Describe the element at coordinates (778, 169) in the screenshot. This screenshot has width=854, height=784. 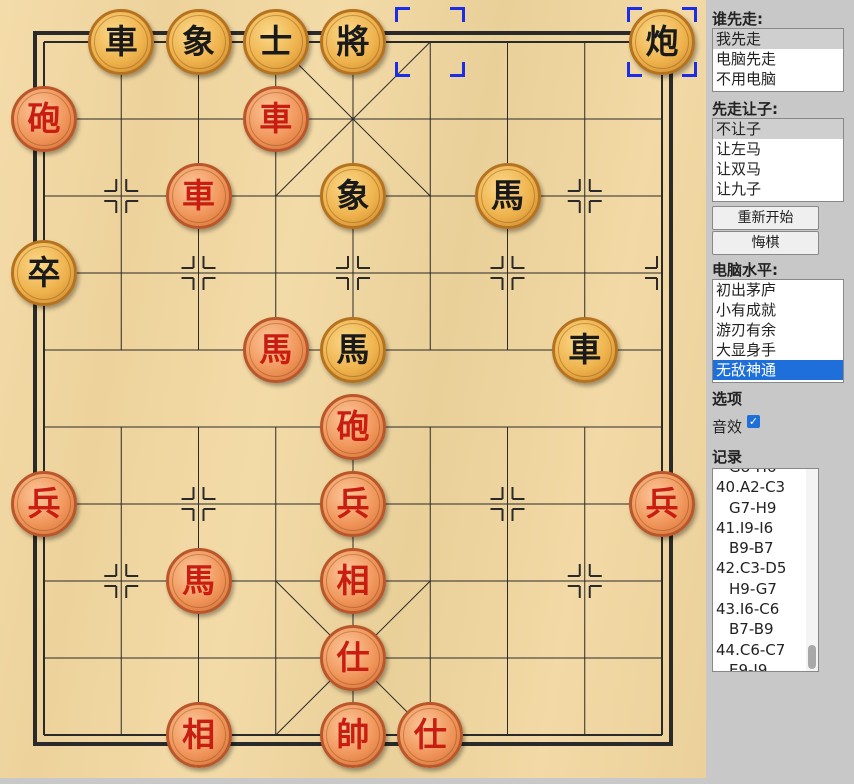
I see `handicap-option: 让双马` at that location.